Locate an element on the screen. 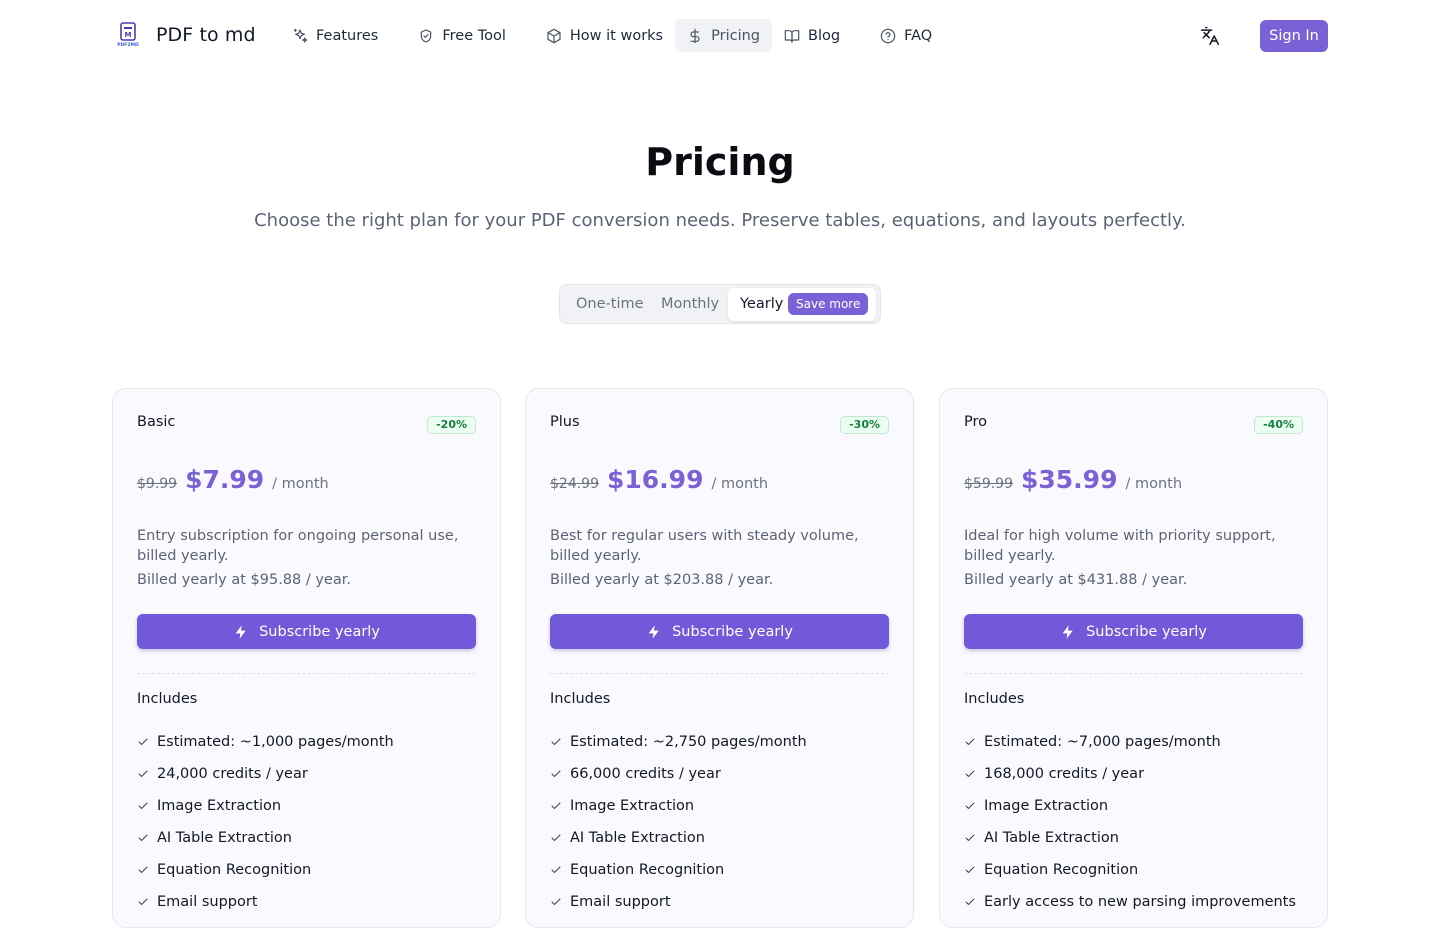 Image resolution: width=1440 pixels, height=928 pixels. nav-blog: Blog is located at coordinates (812, 35).